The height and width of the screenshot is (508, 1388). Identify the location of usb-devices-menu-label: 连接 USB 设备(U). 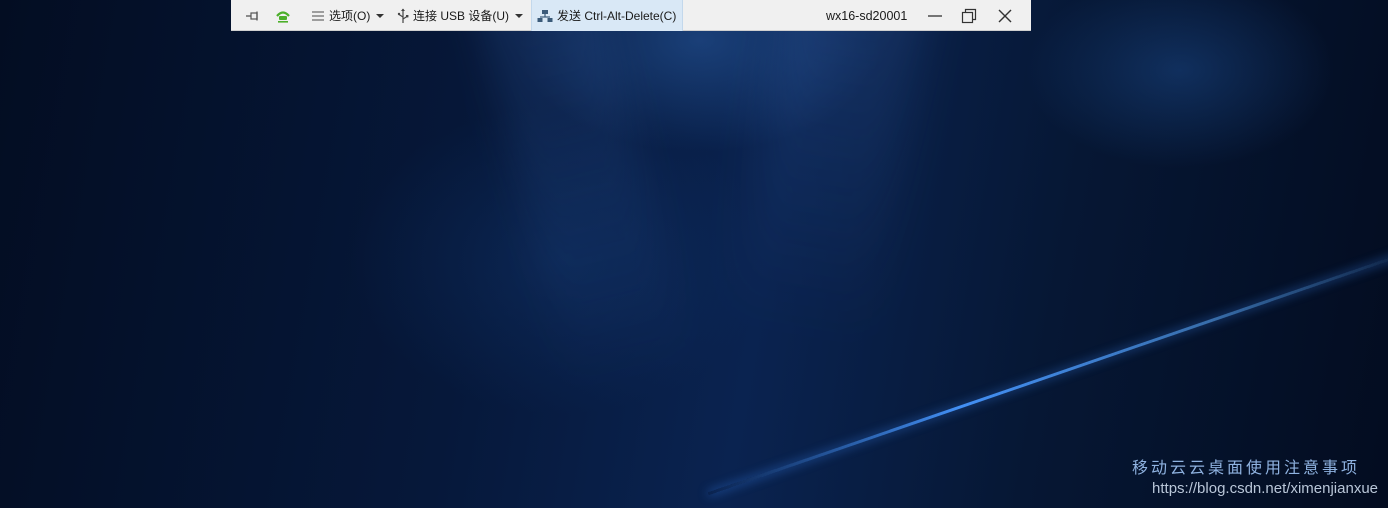
(461, 16).